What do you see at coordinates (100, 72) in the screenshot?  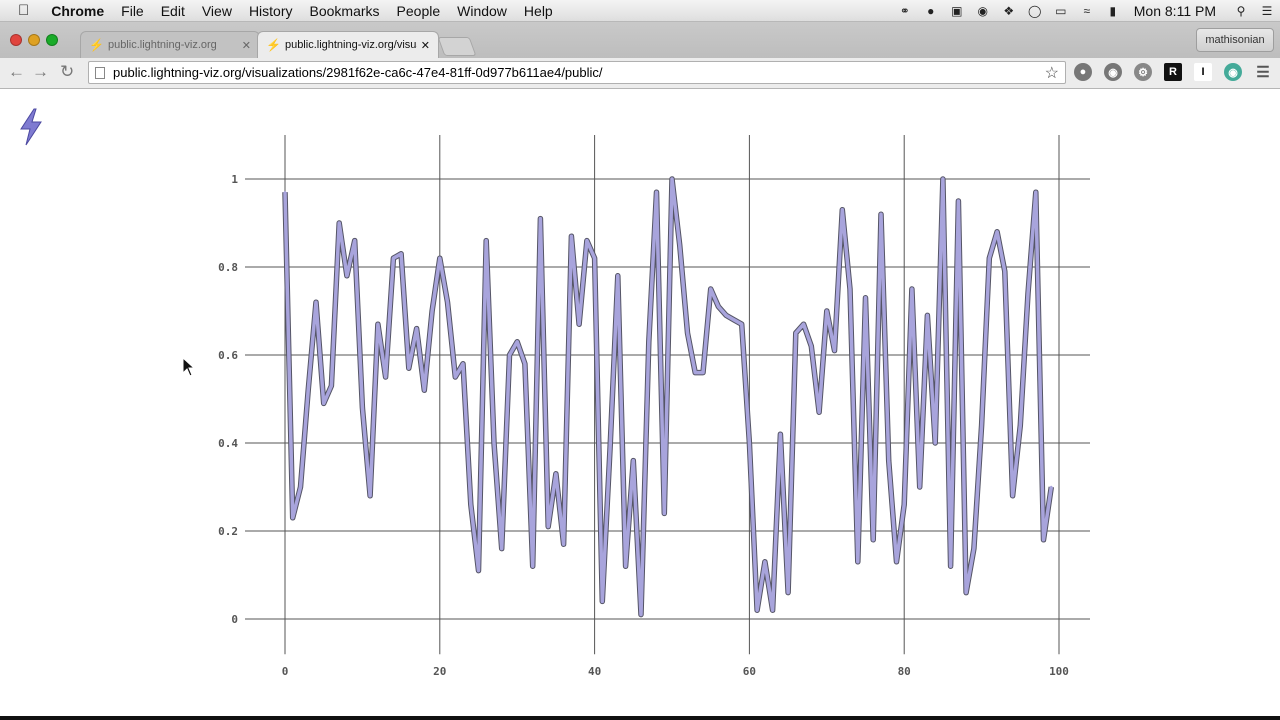 I see `page-icon` at bounding box center [100, 72].